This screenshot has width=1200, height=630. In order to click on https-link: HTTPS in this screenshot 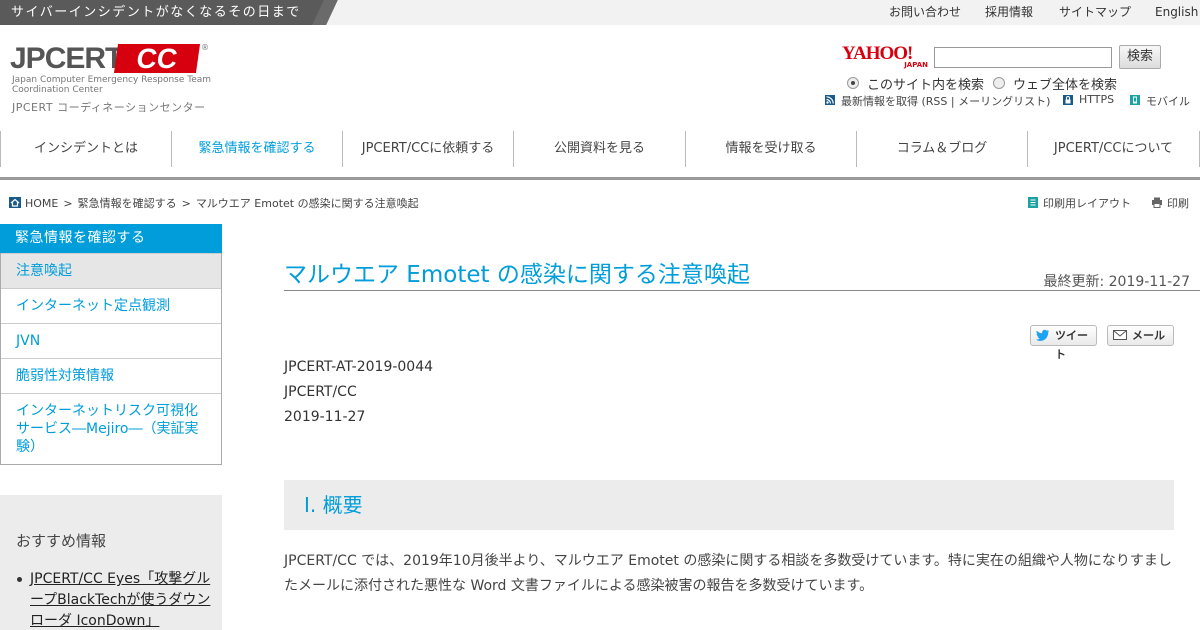, I will do `click(1096, 99)`.